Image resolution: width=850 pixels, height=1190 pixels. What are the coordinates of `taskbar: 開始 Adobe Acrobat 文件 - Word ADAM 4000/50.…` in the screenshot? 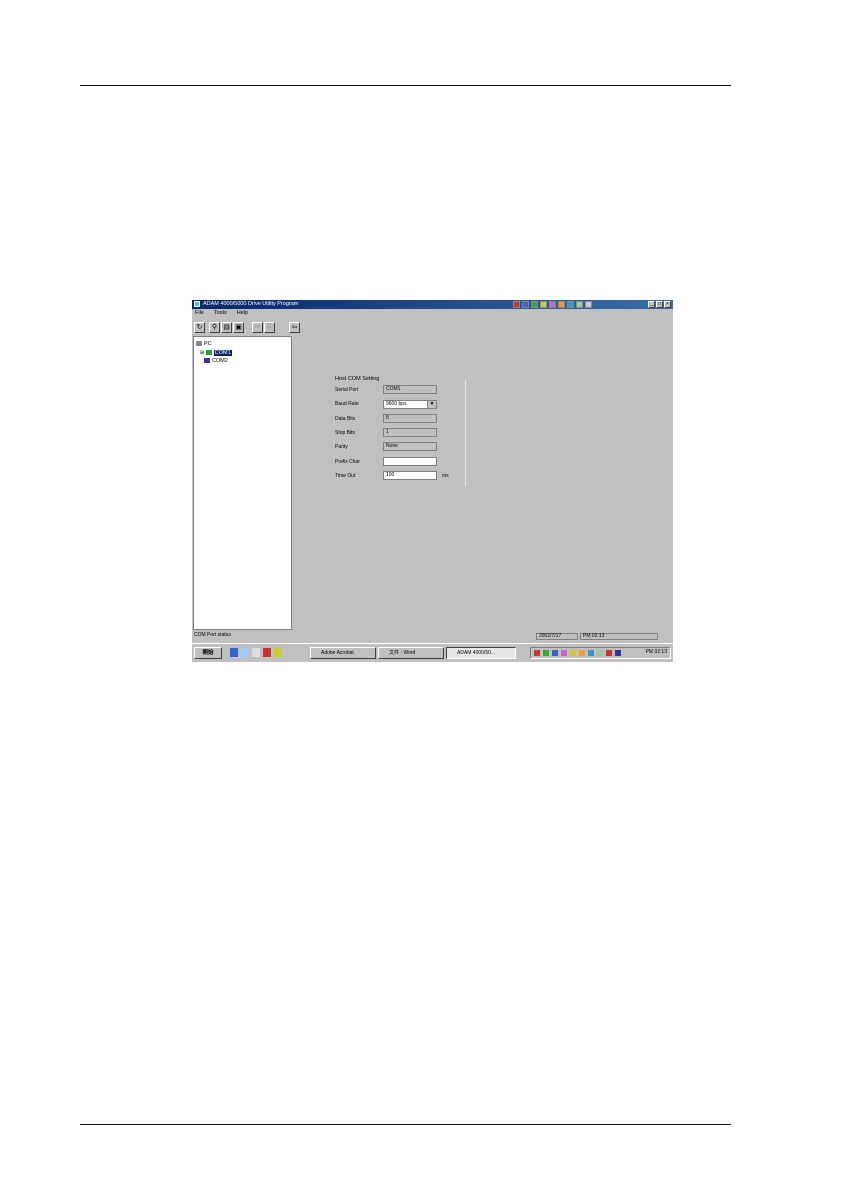 It's located at (432, 652).